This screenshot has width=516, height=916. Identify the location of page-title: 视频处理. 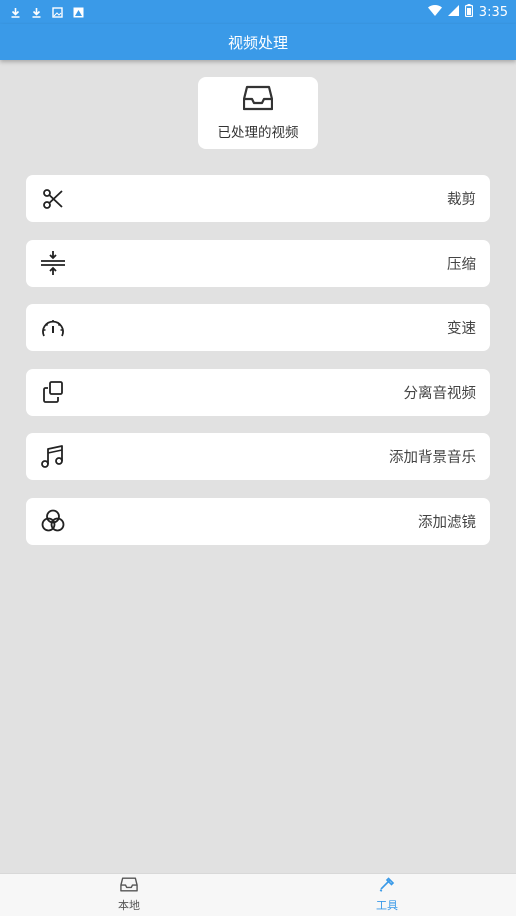
(257, 42).